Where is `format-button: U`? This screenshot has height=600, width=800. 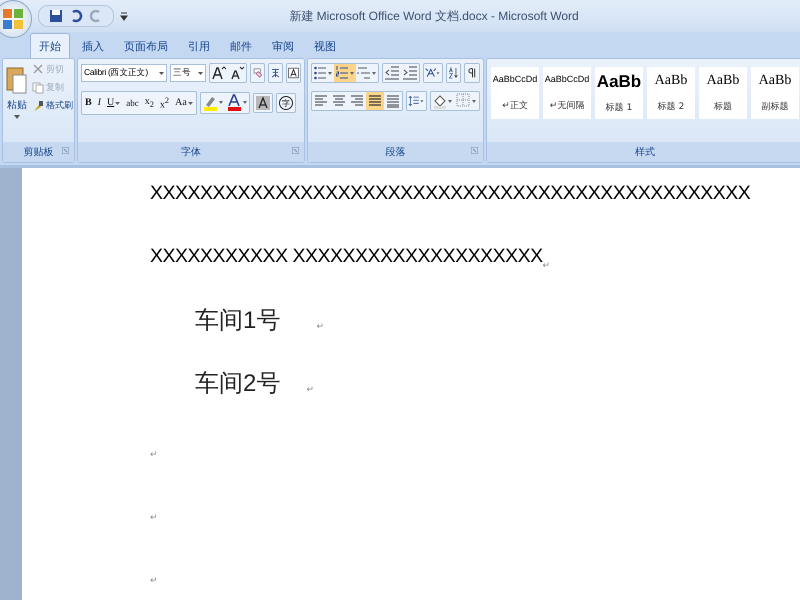 format-button: U is located at coordinates (114, 103).